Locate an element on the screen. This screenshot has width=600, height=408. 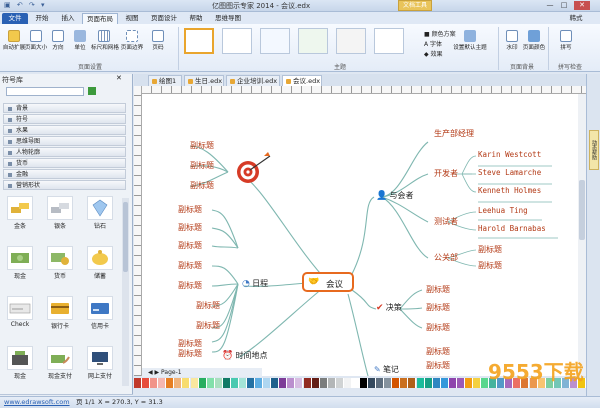
shape-credit-card: 信用卡 is located at coordinates (100, 314).